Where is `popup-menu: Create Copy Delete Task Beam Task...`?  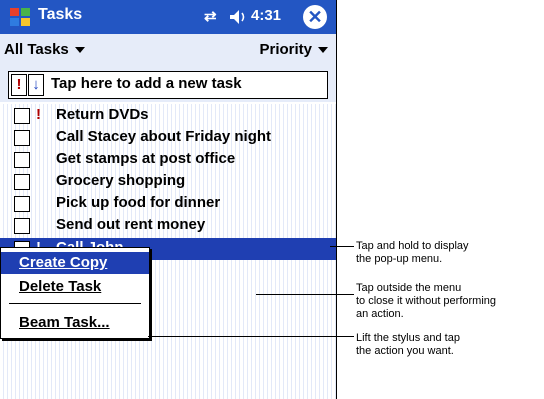 popup-menu: Create Copy Delete Task Beam Task... is located at coordinates (75, 293).